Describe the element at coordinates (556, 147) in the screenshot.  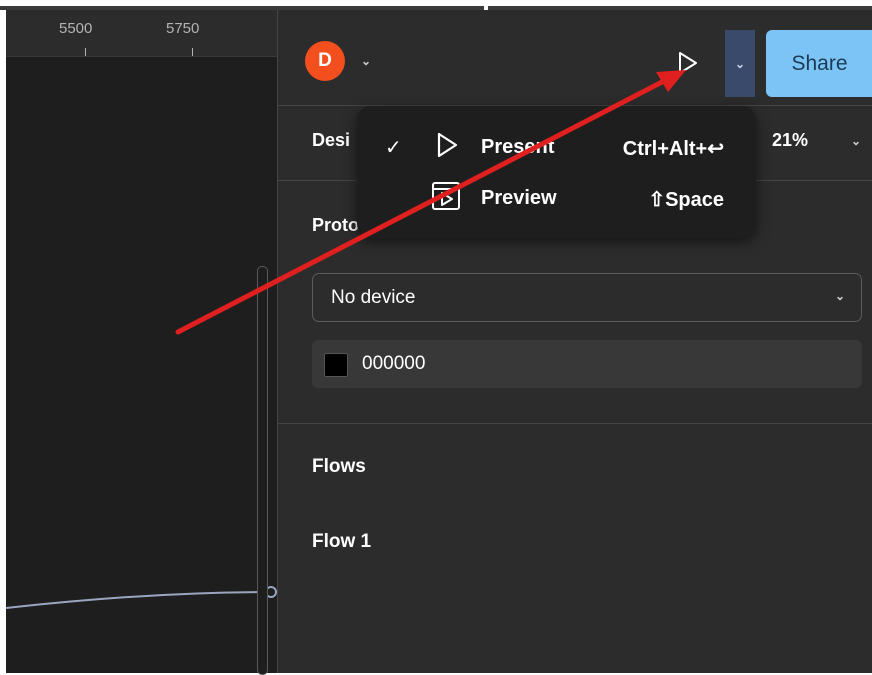
I see `menu-item-present: ✓ Present Ctrl+Alt+↩` at that location.